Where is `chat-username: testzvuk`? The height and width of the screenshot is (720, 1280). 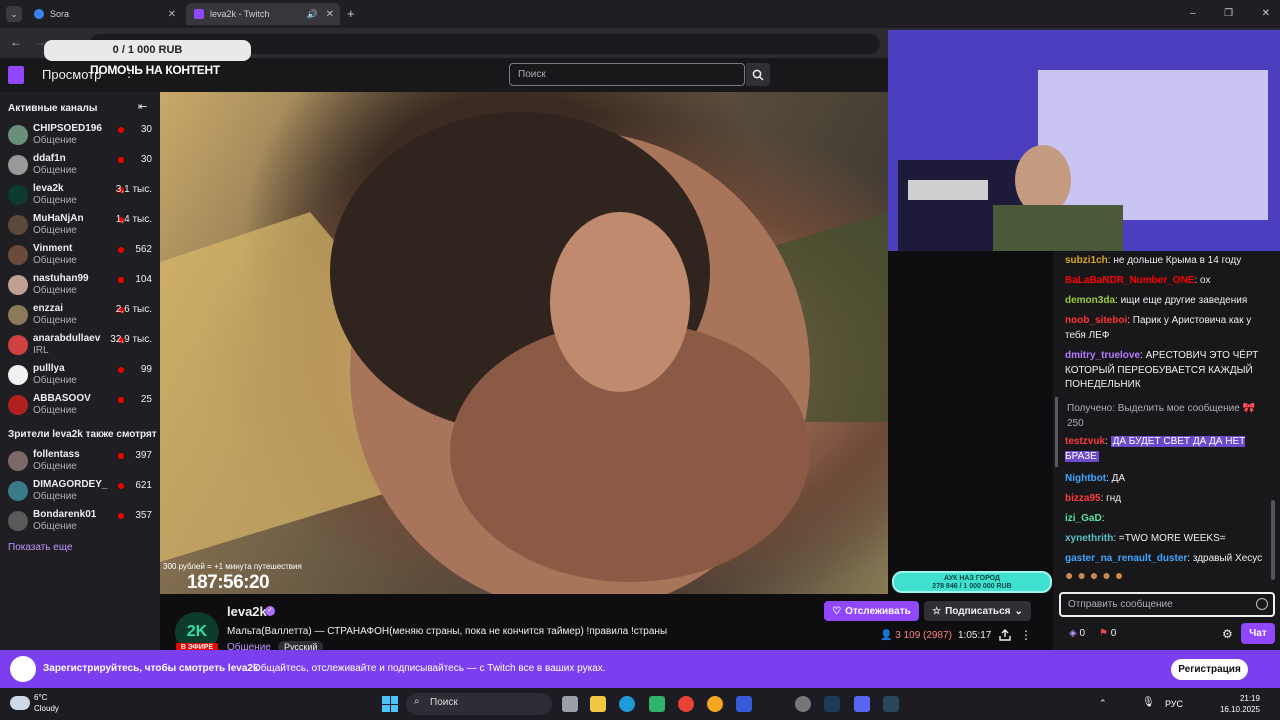
chat-username: testzvuk is located at coordinates (1085, 441).